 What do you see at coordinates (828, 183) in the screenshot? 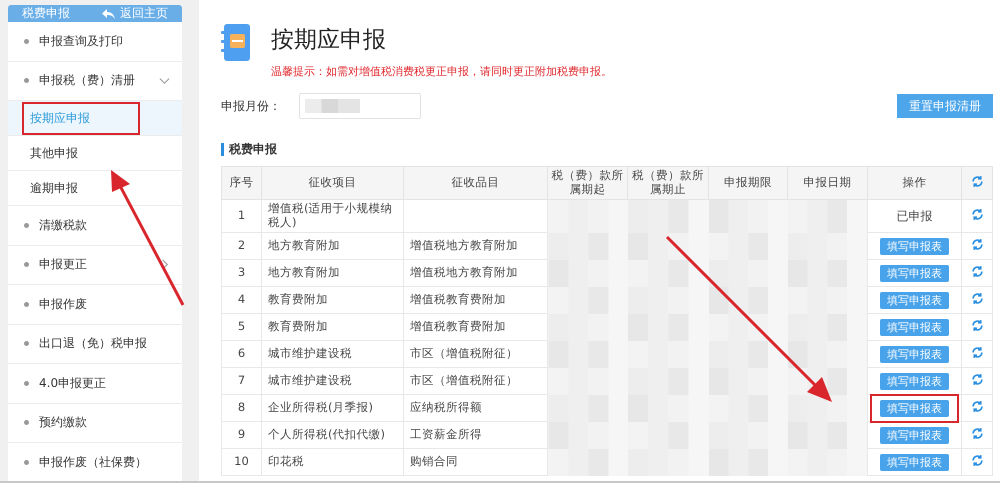
I see `column-header: 申报日期` at bounding box center [828, 183].